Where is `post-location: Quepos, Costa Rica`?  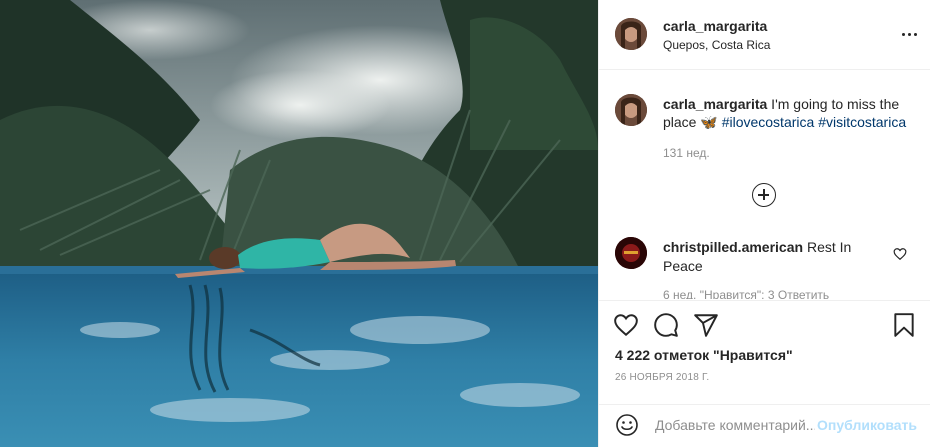
post-location: Quepos, Costa Rica is located at coordinates (716, 45).